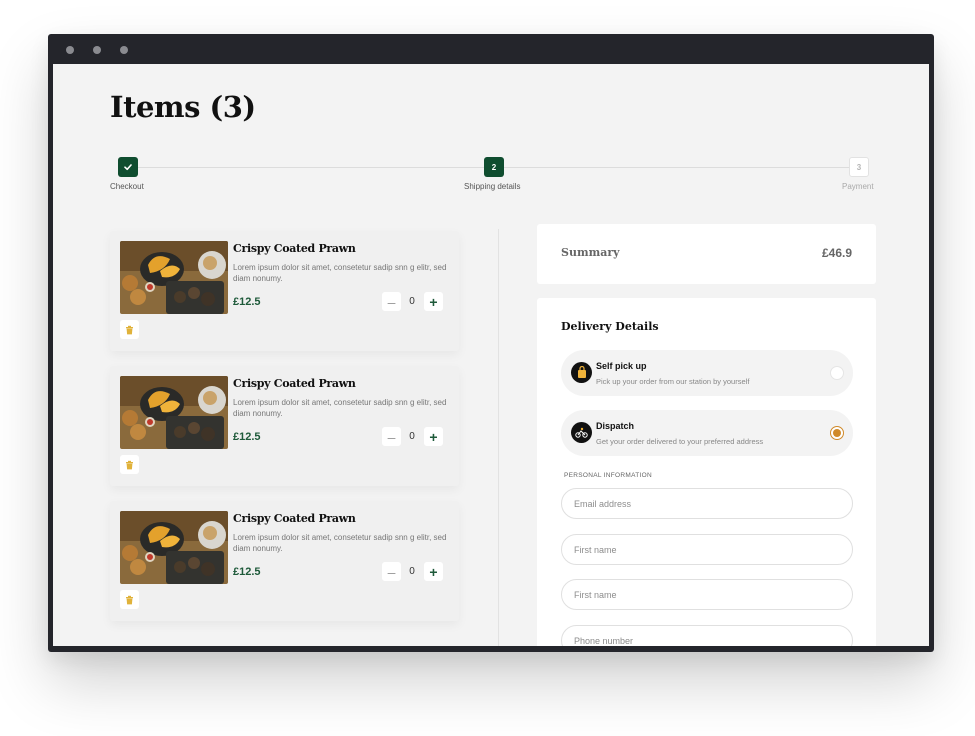 This screenshot has height=736, width=975. What do you see at coordinates (491, 49) in the screenshot?
I see `window-titlebar` at bounding box center [491, 49].